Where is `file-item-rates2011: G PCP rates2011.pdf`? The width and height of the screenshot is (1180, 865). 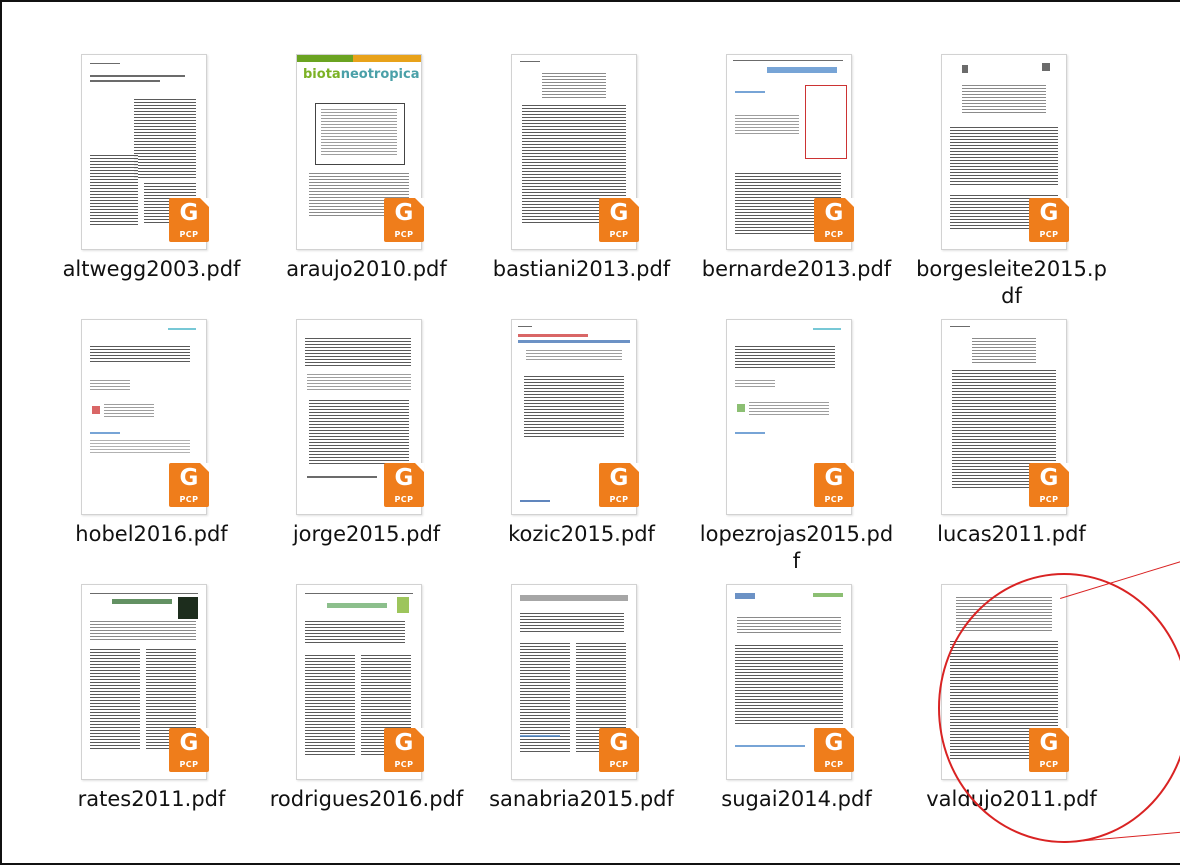
file-item-rates2011: G PCP rates2011.pdf is located at coordinates (151, 710).